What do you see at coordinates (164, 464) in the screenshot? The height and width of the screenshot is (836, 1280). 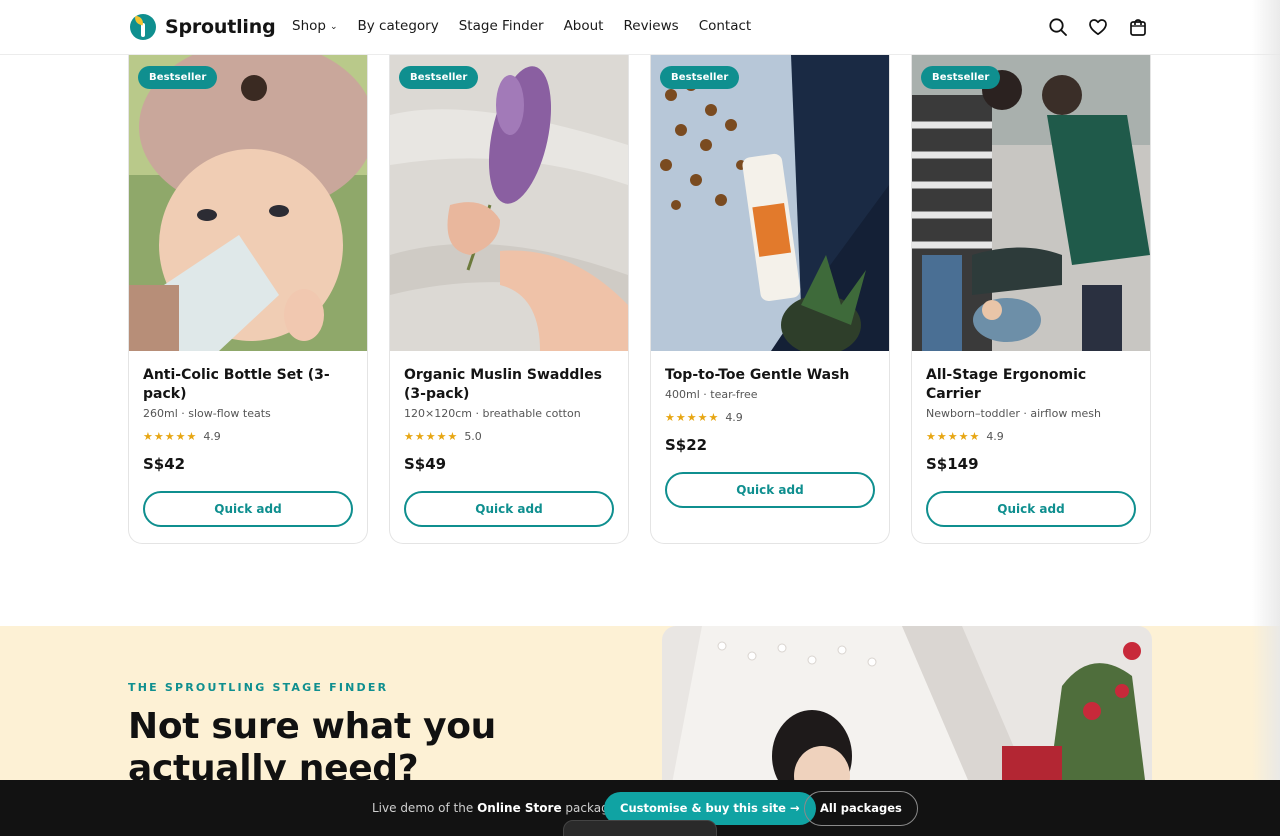 I see `product-price: S$42` at bounding box center [164, 464].